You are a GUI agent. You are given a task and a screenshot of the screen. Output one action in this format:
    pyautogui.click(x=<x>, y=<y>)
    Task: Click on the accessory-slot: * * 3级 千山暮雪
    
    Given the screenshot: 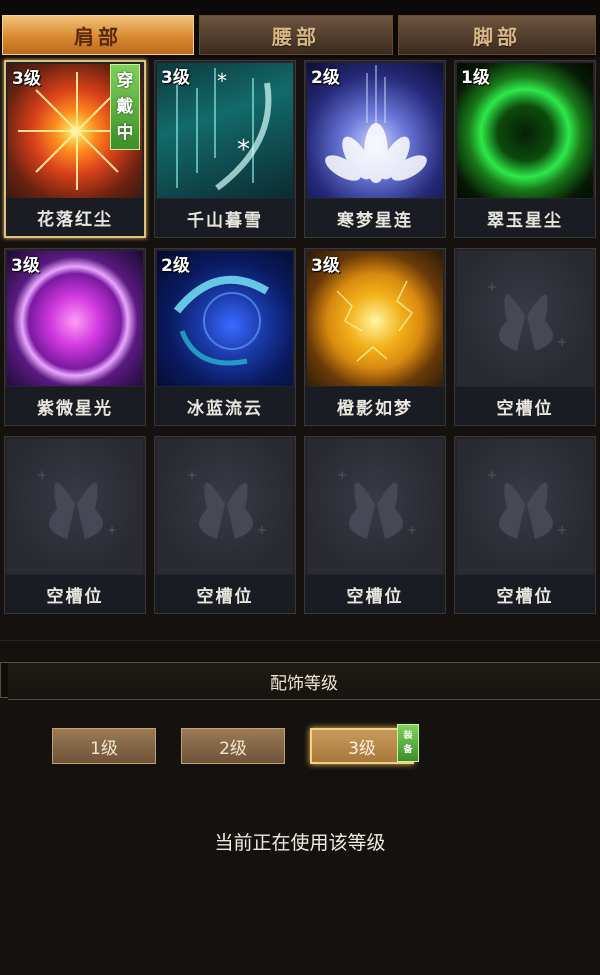 What is the action you would take?
    pyautogui.click(x=225, y=149)
    